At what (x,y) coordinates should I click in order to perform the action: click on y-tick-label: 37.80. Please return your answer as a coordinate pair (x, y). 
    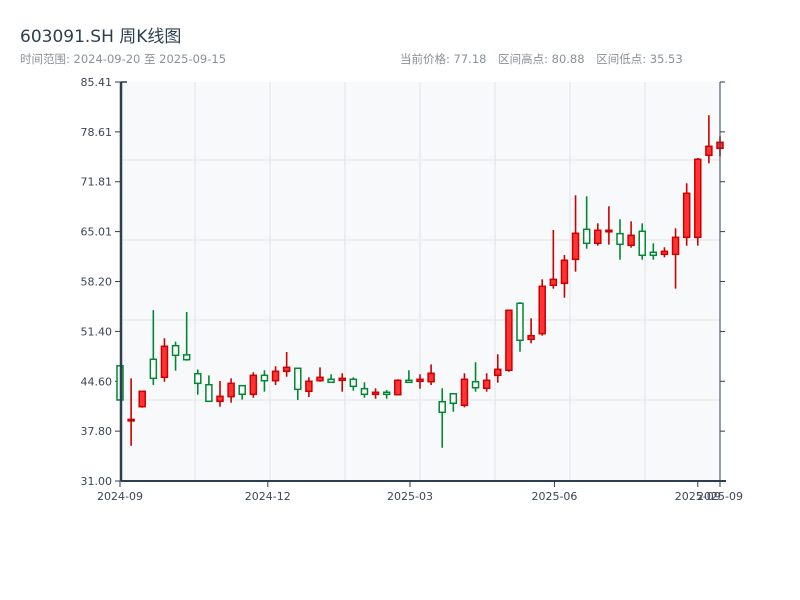
    Looking at the image, I should click on (97, 431).